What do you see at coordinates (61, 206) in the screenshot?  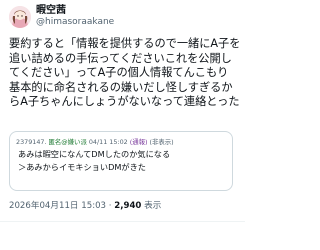 I see `tweet-timestamp: 2026年04月11日 15:03 ·` at bounding box center [61, 206].